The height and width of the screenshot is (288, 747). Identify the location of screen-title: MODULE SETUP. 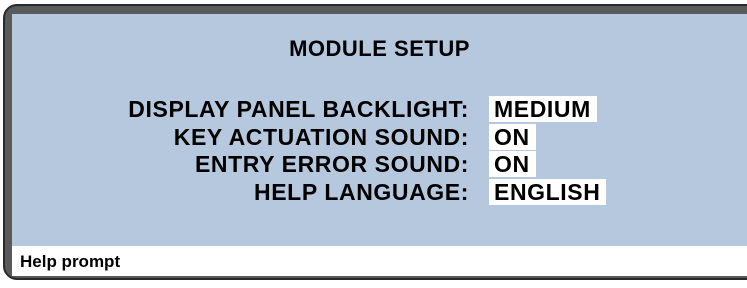
(379, 48).